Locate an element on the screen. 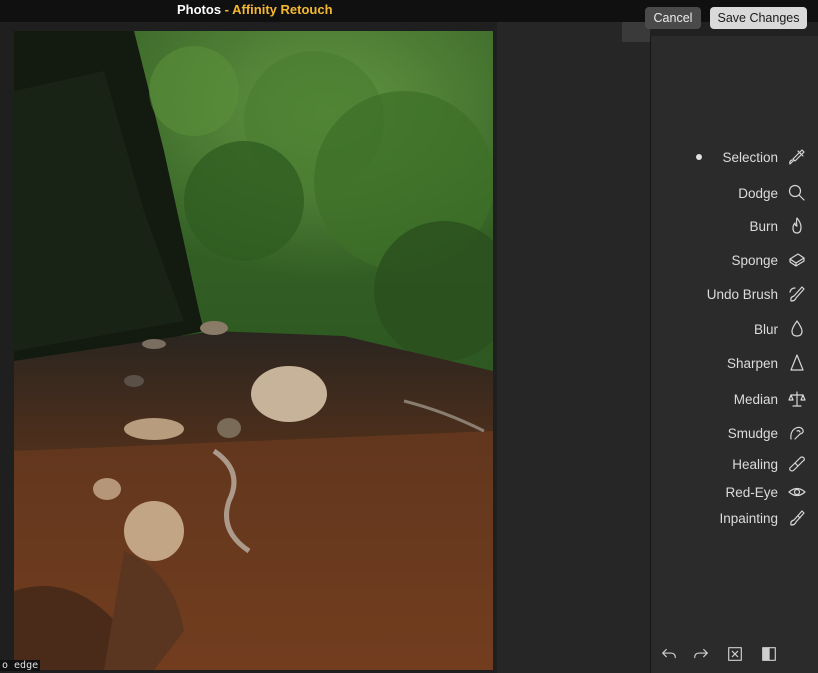 This screenshot has width=818, height=673. tool-smudge: Smudge is located at coordinates (768, 433).